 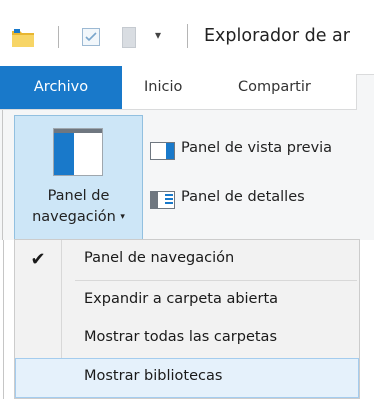 I want to click on tab-vista, so click(x=365, y=92).